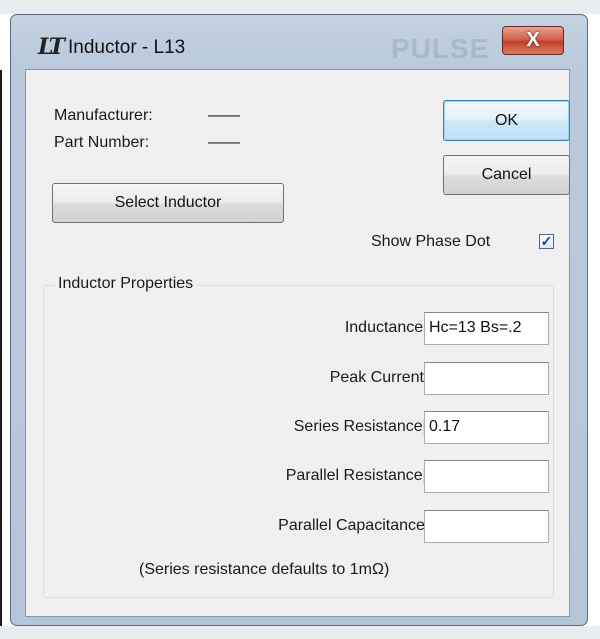 This screenshot has width=600, height=639. I want to click on part-number-value: ——, so click(224, 142).